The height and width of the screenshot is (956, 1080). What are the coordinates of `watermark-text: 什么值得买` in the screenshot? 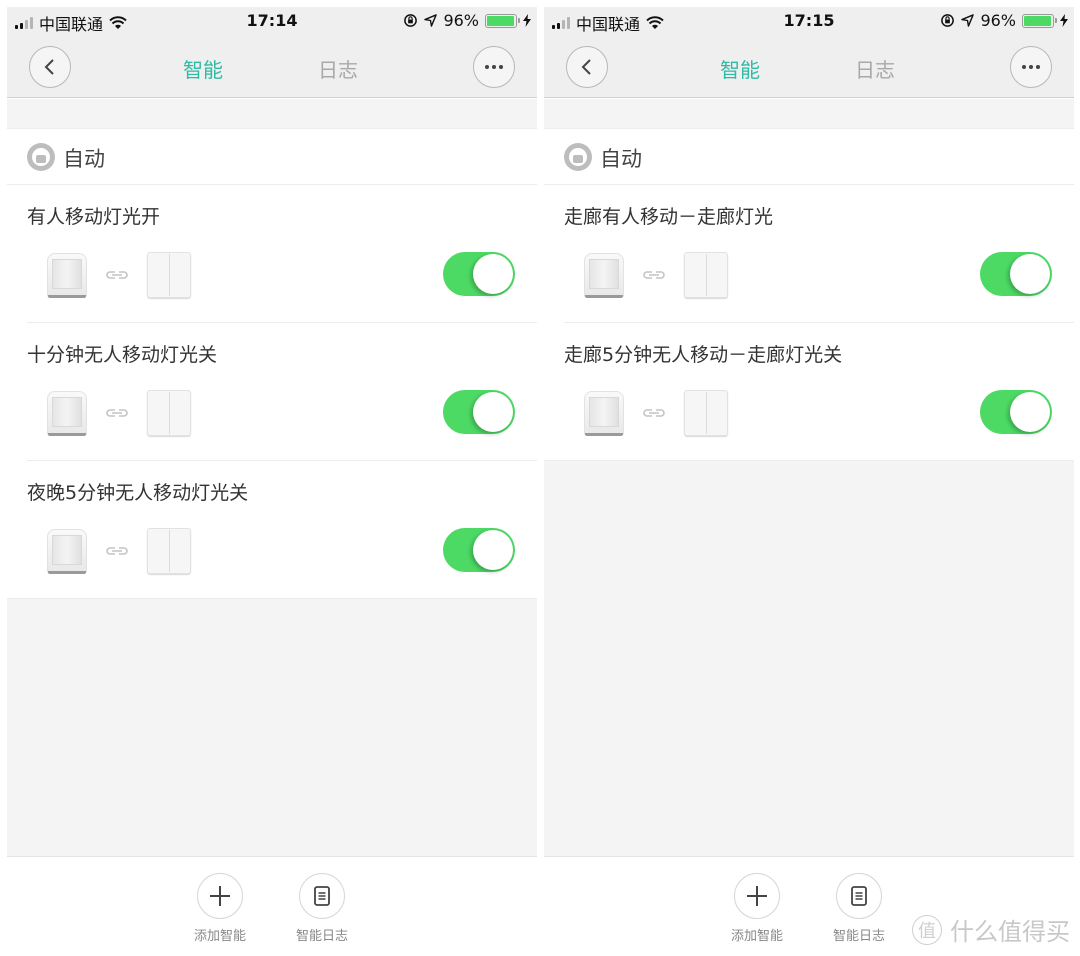 It's located at (1010, 932).